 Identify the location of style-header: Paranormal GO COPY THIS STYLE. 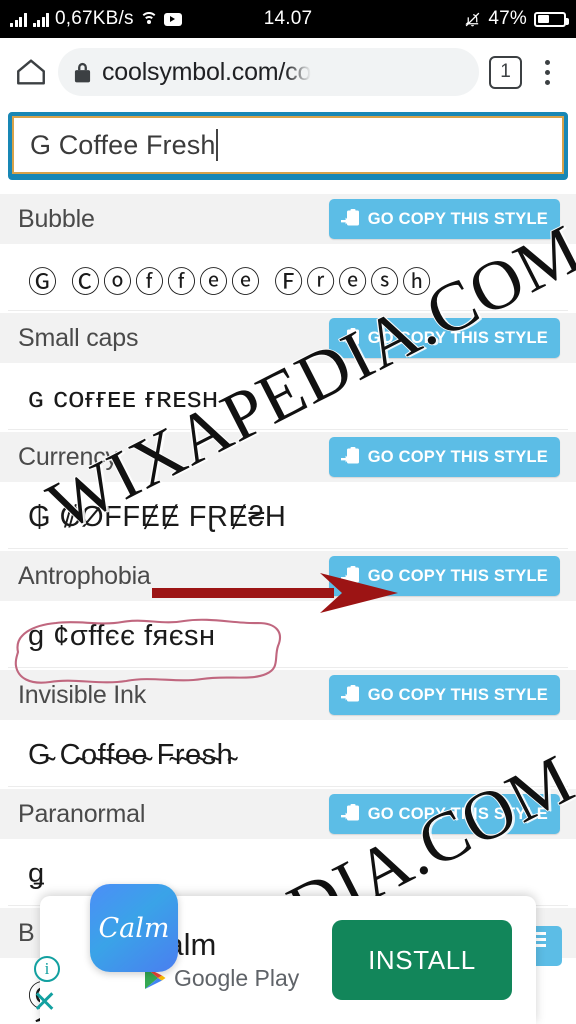
(288, 814).